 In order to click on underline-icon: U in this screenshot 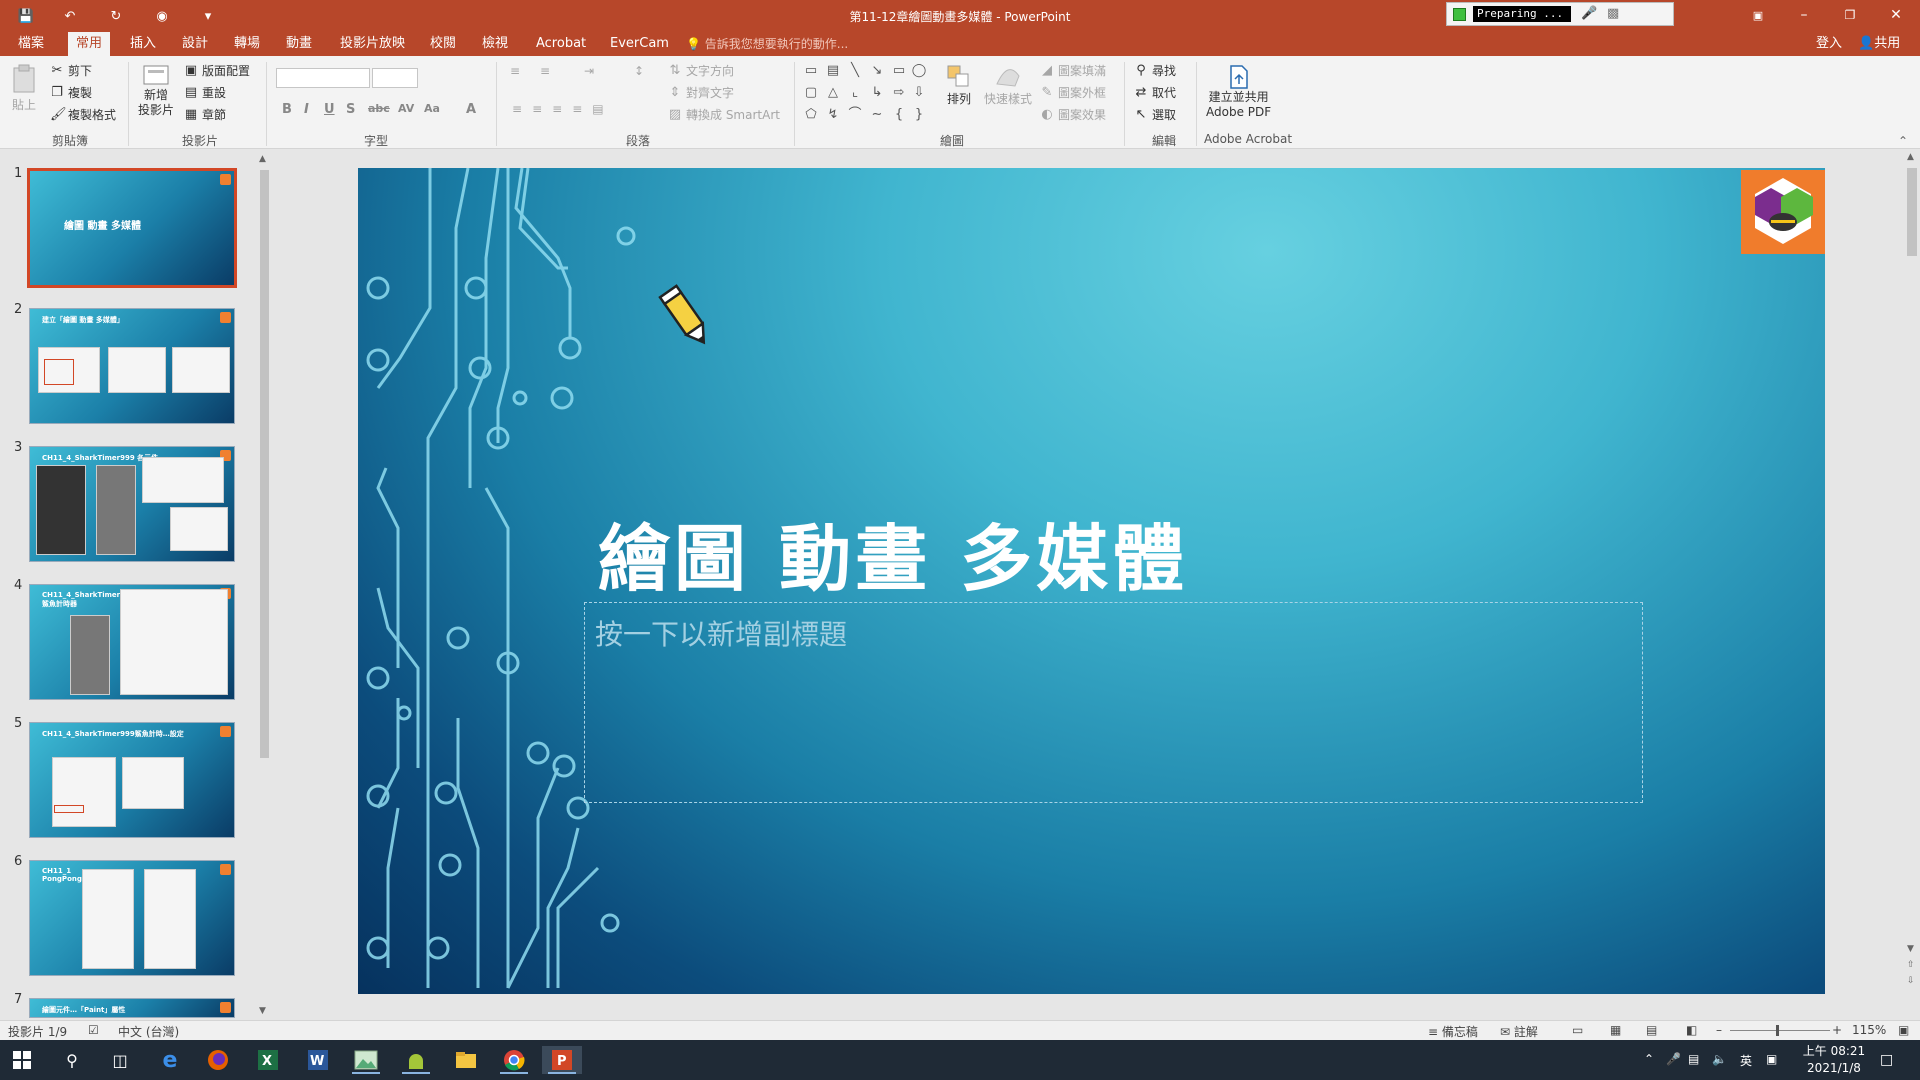, I will do `click(329, 109)`.